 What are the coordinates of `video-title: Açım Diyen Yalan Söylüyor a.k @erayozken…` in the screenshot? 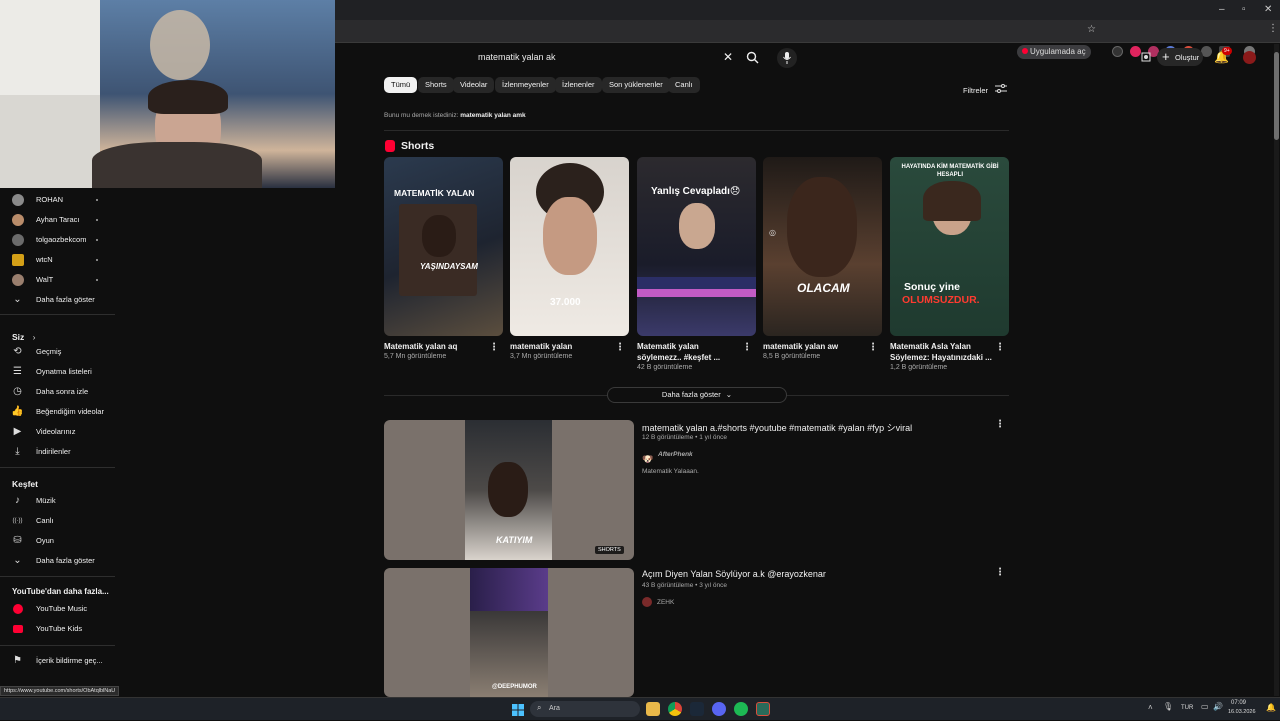 It's located at (734, 574).